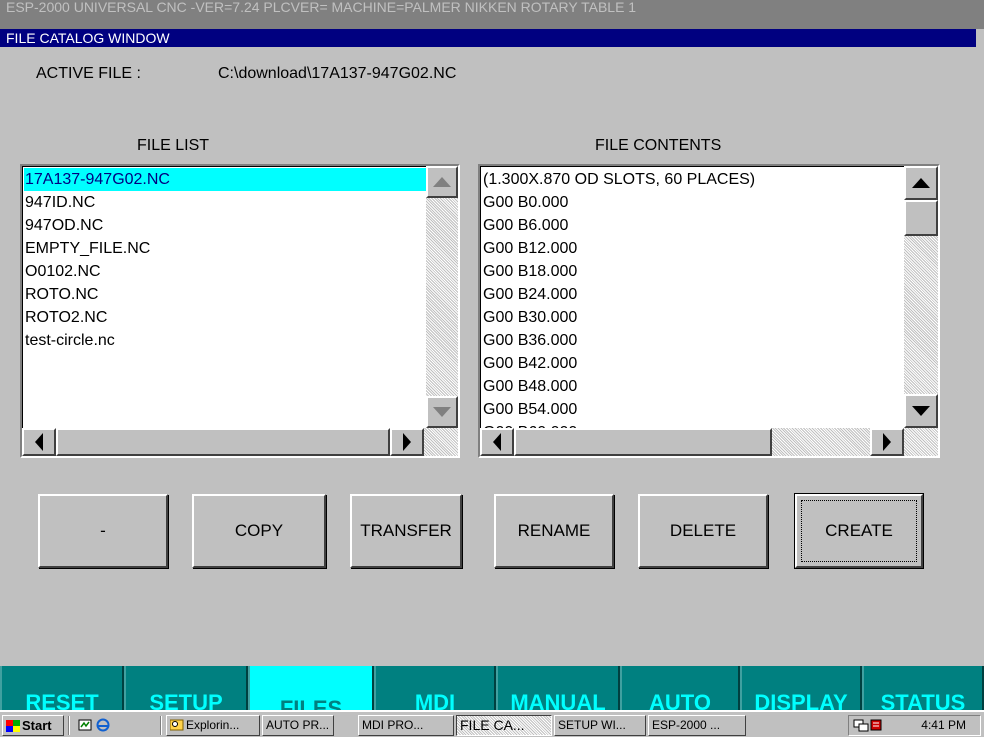 This screenshot has width=984, height=737. What do you see at coordinates (554, 531) in the screenshot?
I see `rename-button: RENAME` at bounding box center [554, 531].